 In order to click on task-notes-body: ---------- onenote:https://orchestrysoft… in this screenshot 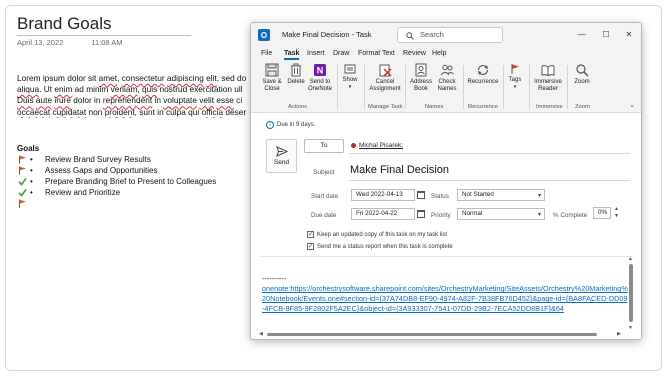, I will do `click(445, 294)`.